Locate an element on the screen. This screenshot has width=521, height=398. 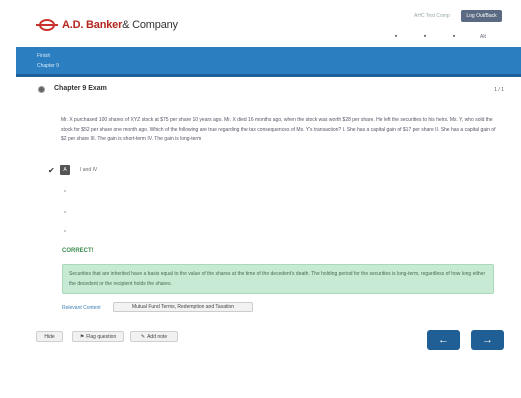
checkmark-icon: ✔ is located at coordinates (51, 170).